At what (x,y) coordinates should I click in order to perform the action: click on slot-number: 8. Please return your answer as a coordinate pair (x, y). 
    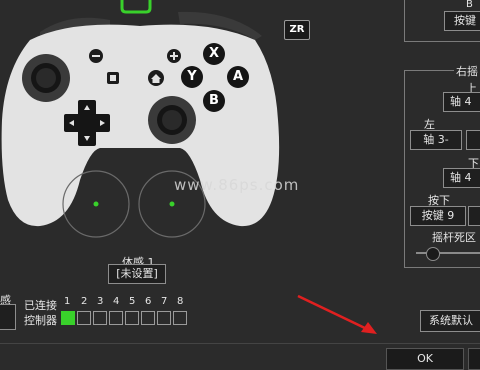
    Looking at the image, I should click on (180, 301).